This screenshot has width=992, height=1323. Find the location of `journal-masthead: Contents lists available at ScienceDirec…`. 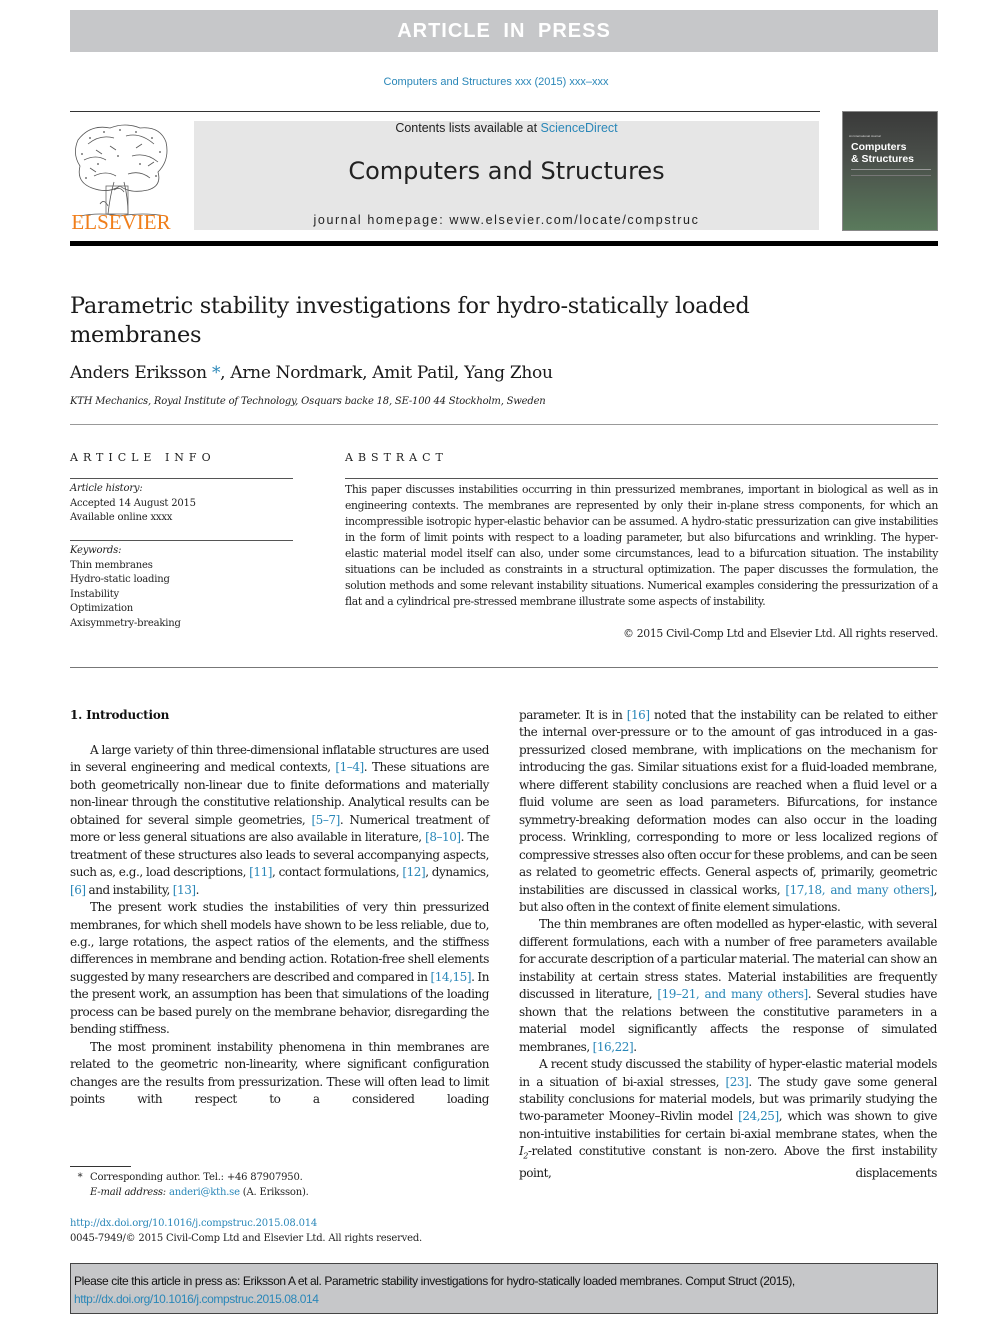

journal-masthead: Contents lists available at ScienceDirec… is located at coordinates (506, 175).